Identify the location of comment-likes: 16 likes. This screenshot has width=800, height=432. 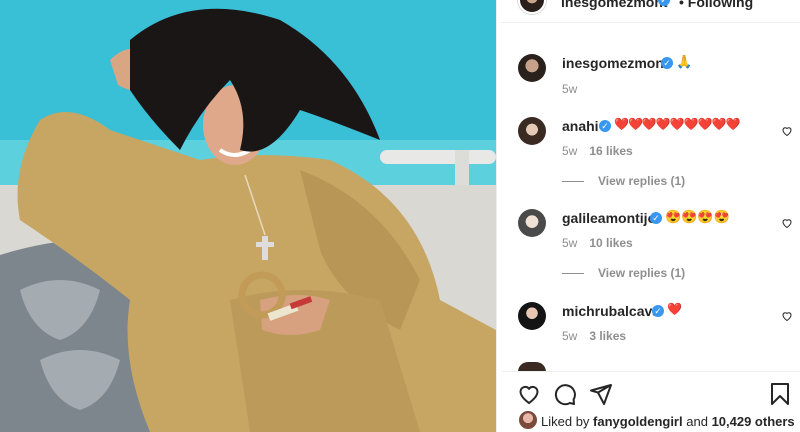
(610, 151).